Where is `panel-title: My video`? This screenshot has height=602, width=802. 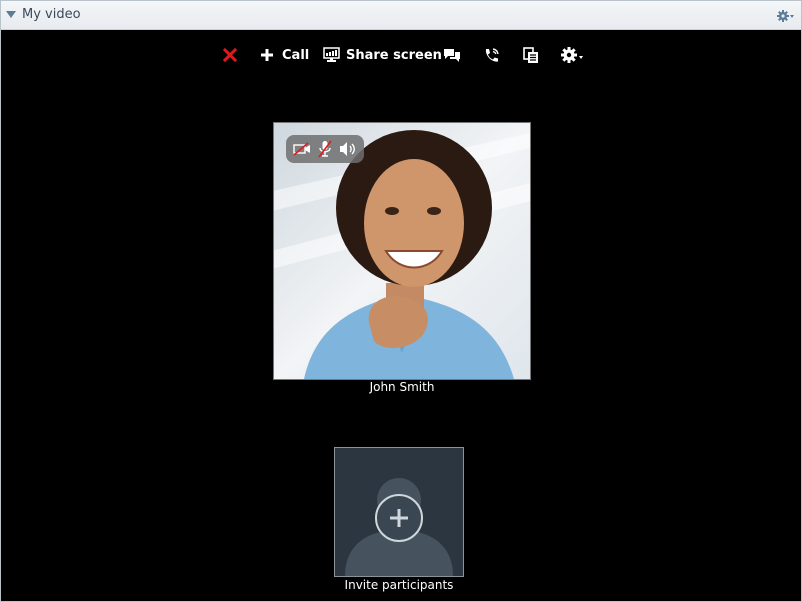 panel-title: My video is located at coordinates (51, 14).